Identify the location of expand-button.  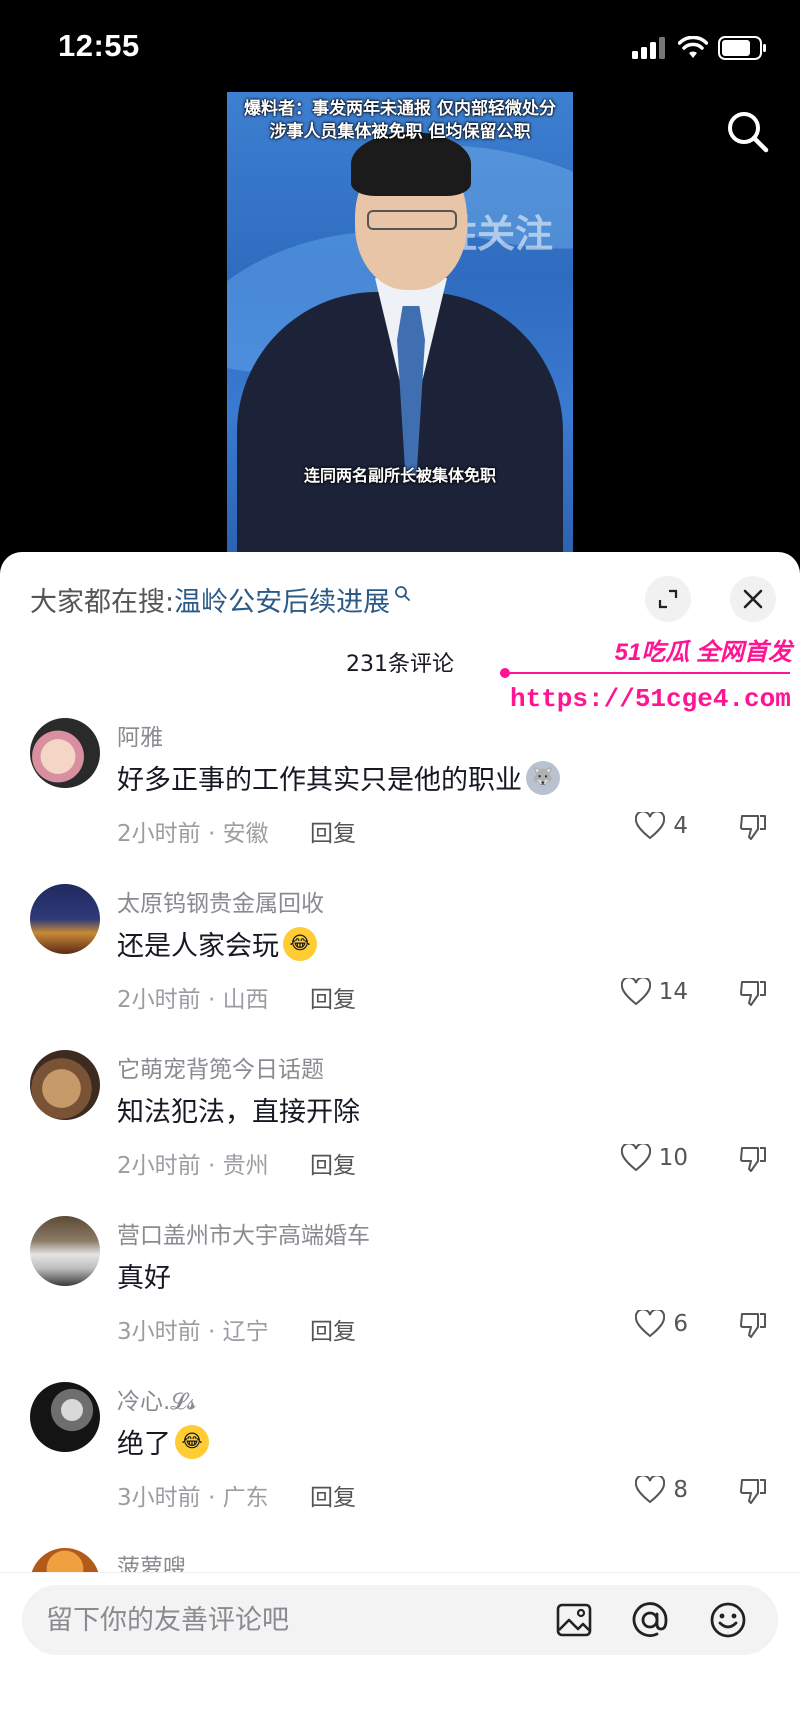
(668, 599).